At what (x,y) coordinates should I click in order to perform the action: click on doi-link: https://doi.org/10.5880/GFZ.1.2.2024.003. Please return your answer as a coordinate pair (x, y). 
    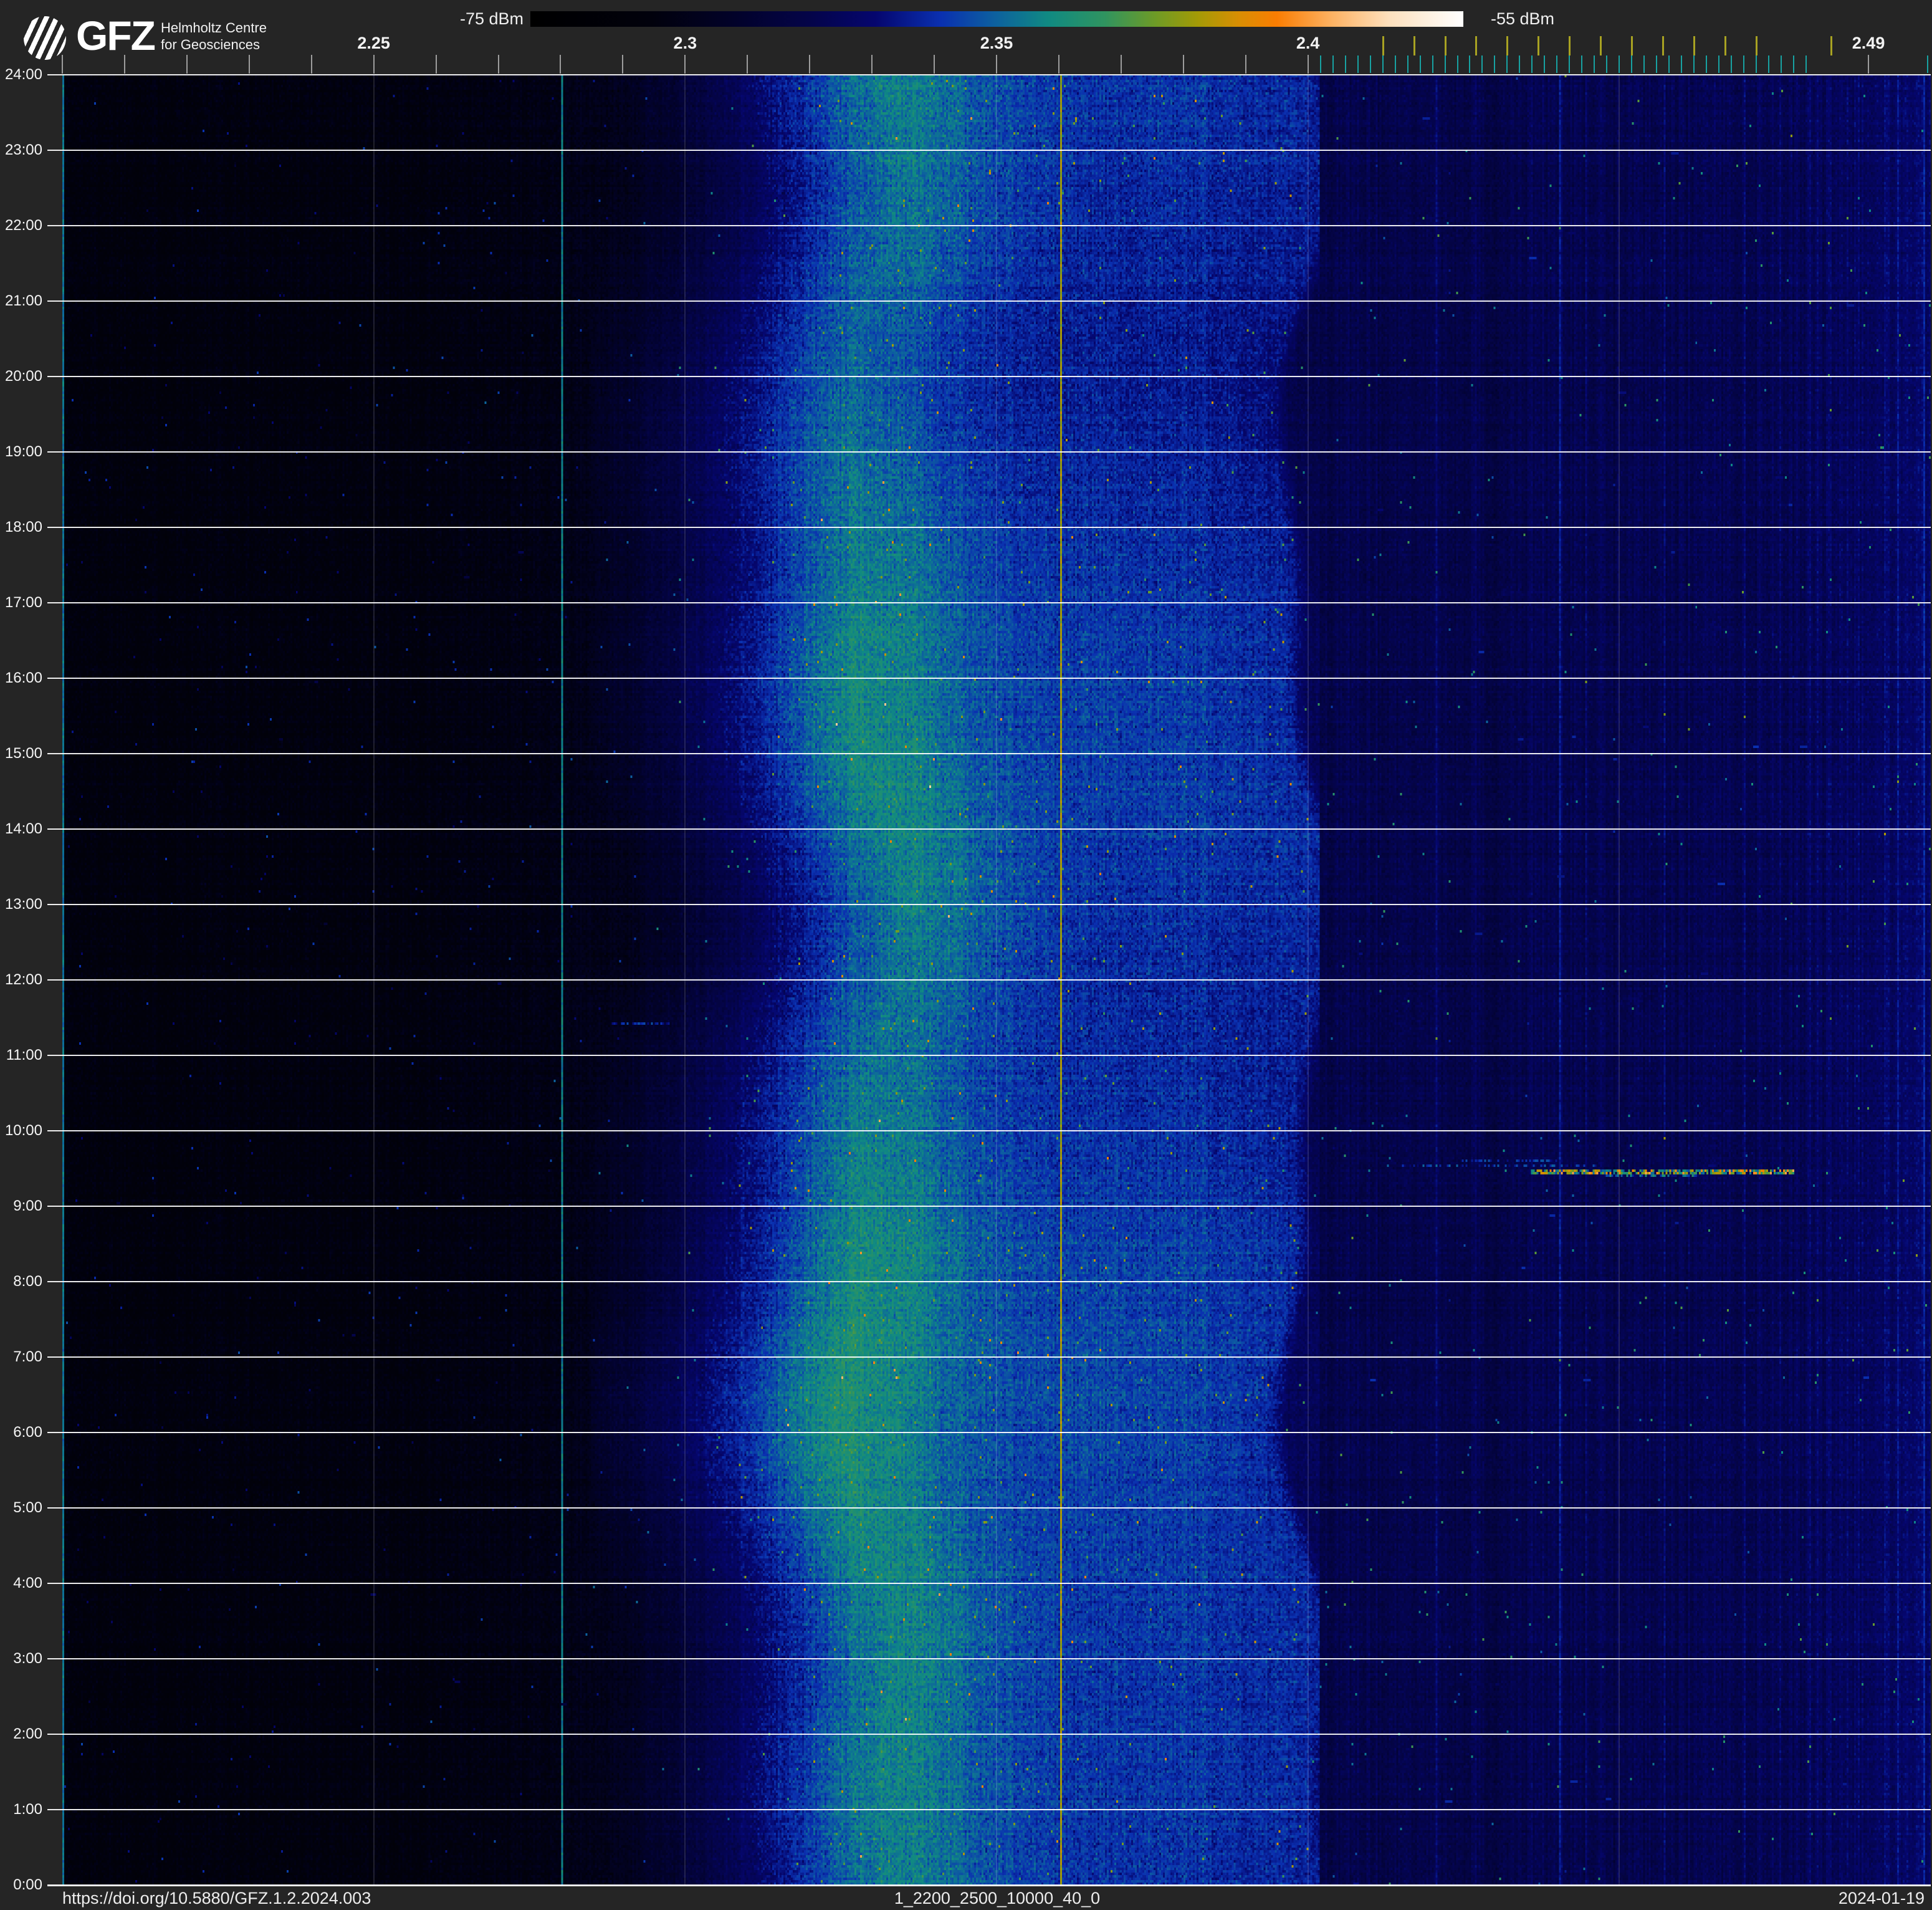
    Looking at the image, I should click on (216, 1898).